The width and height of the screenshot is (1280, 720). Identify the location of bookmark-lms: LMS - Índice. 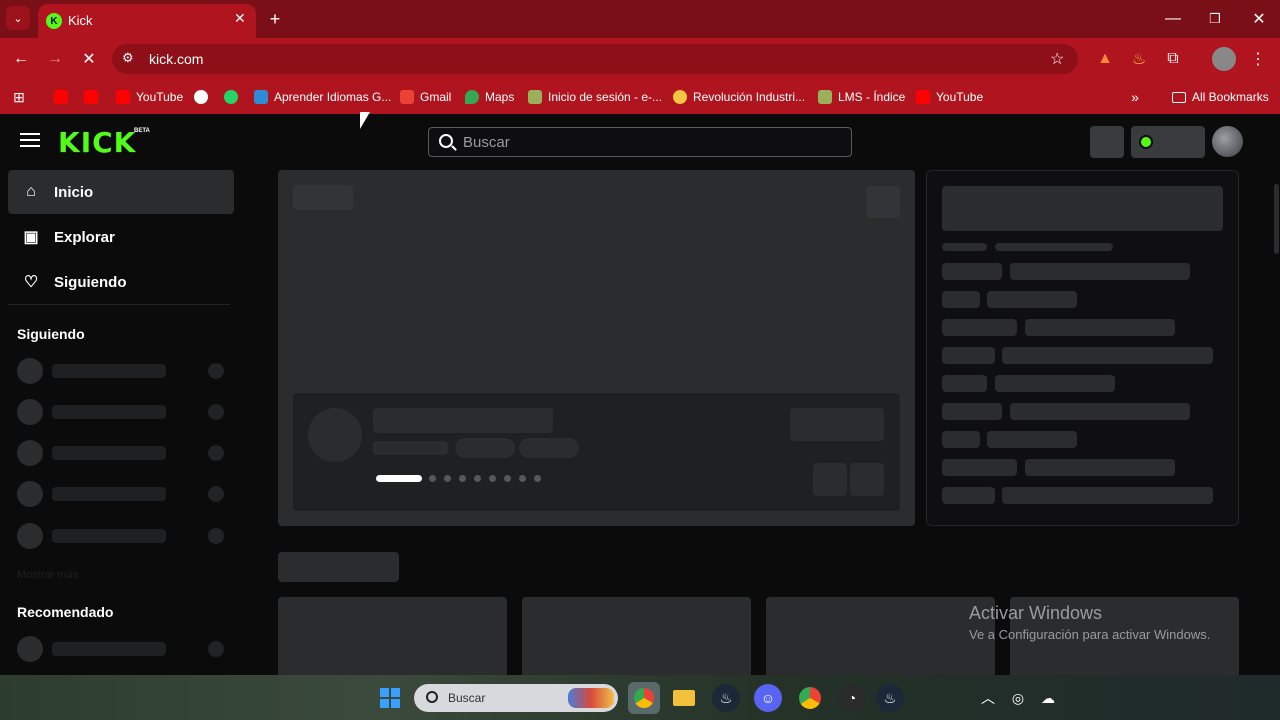
(861, 97).